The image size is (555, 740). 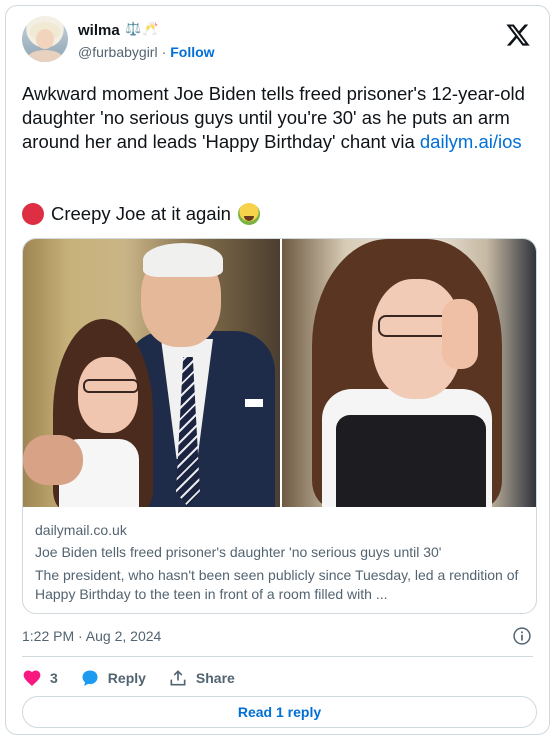 What do you see at coordinates (518, 35) in the screenshot?
I see `x-logo-icon` at bounding box center [518, 35].